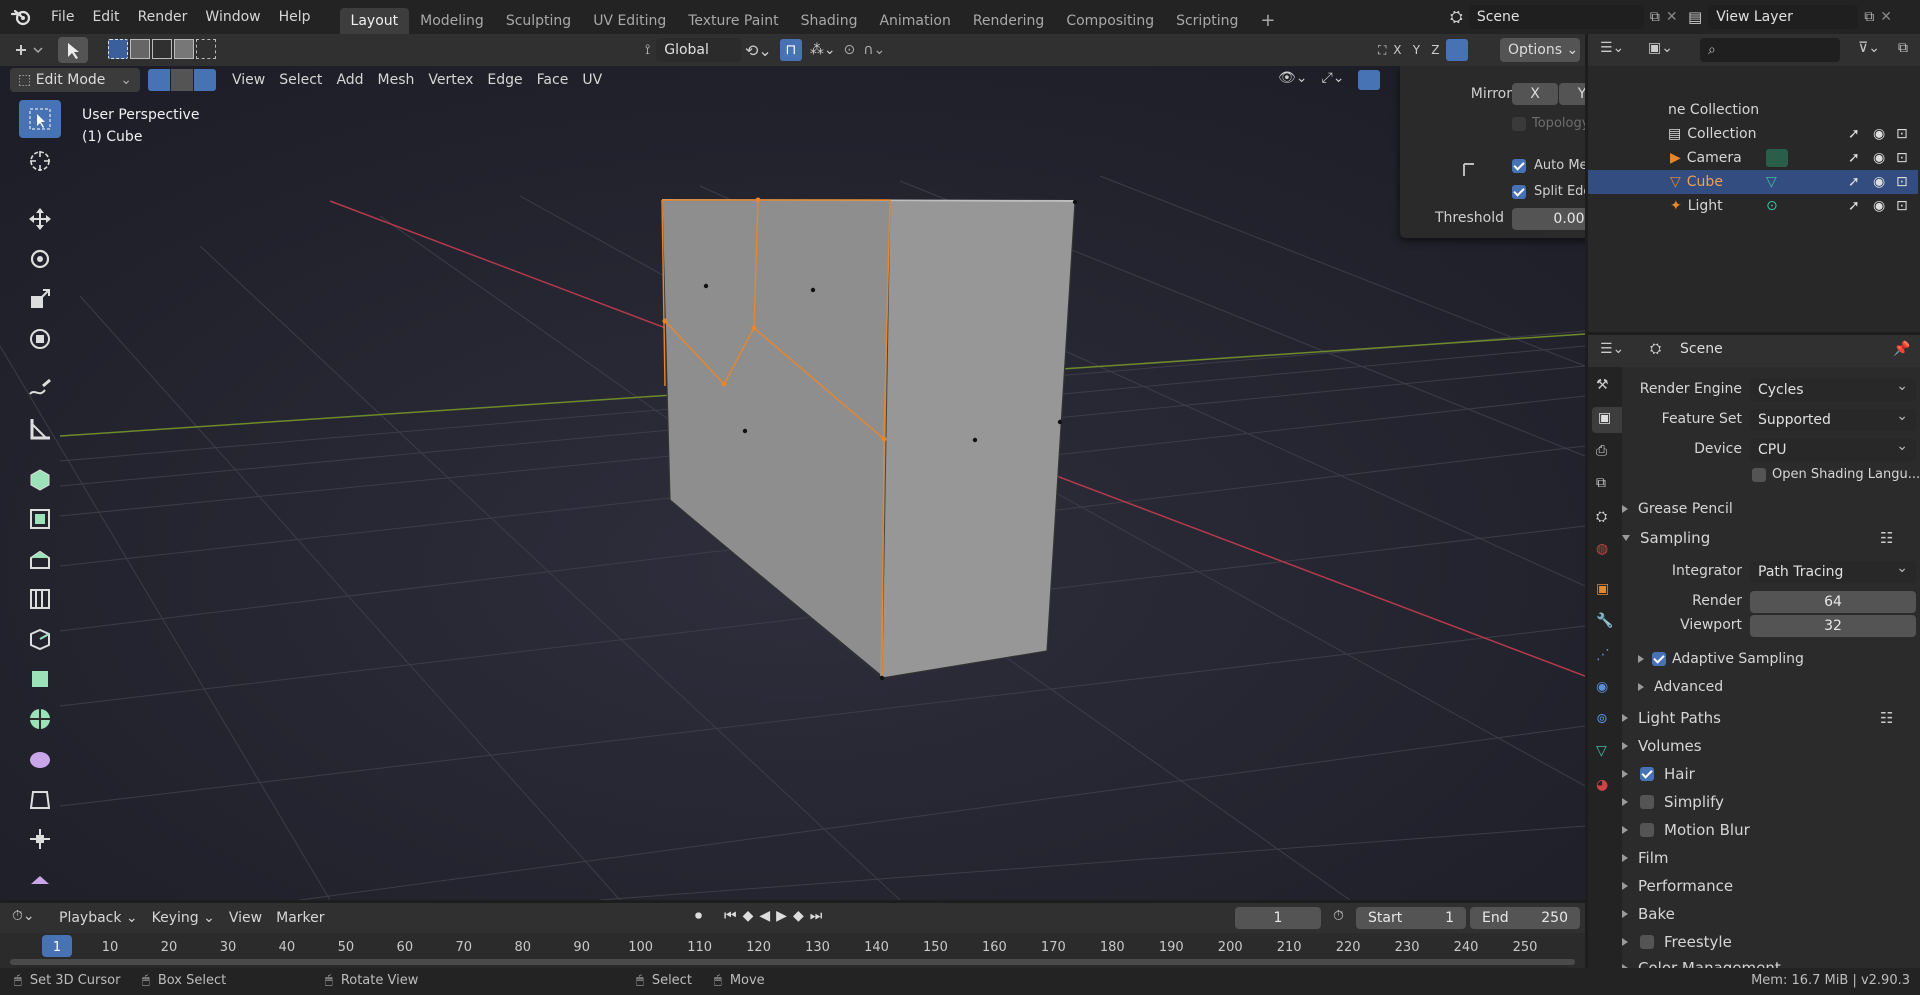 Image resolution: width=1920 pixels, height=995 pixels. I want to click on smooth-tool, so click(40, 759).